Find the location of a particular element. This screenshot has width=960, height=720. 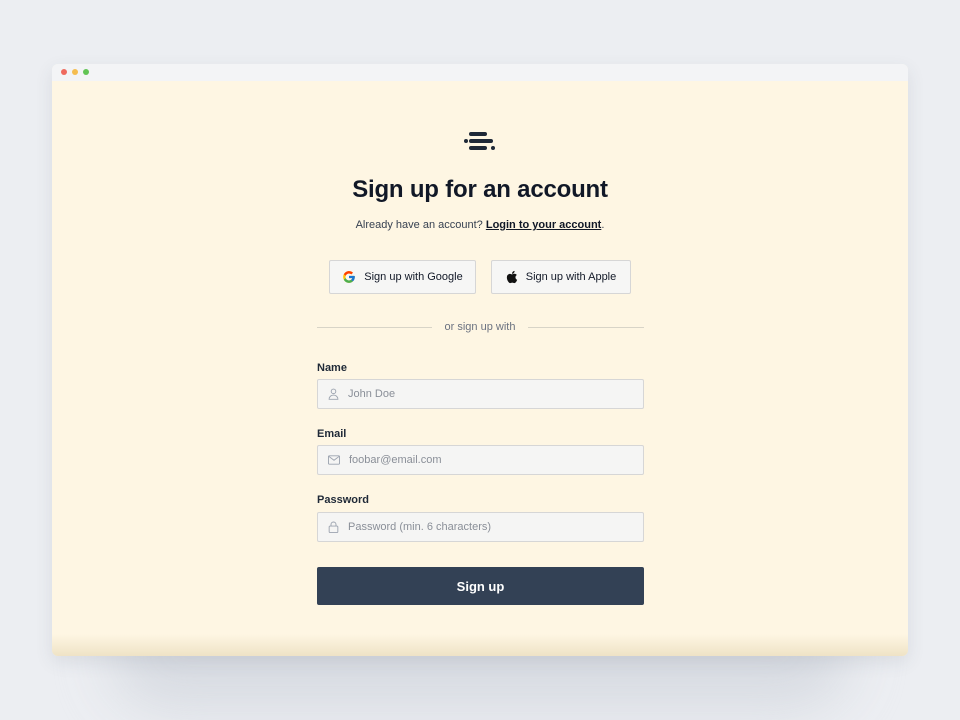

name-field is located at coordinates (480, 394).